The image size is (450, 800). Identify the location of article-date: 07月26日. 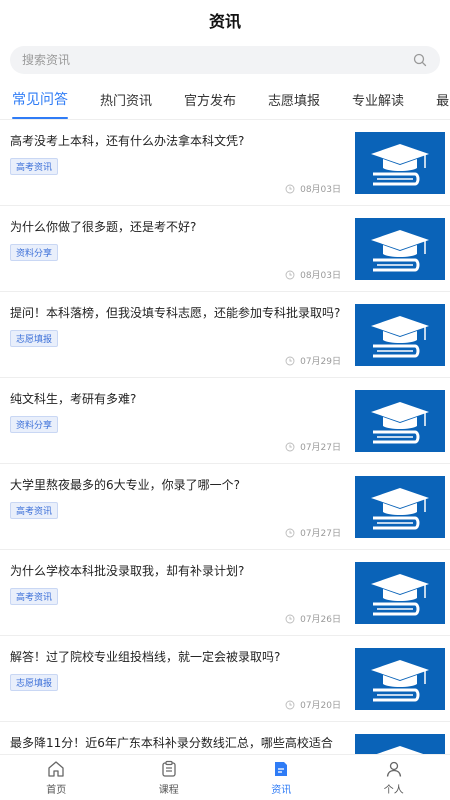
(313, 618).